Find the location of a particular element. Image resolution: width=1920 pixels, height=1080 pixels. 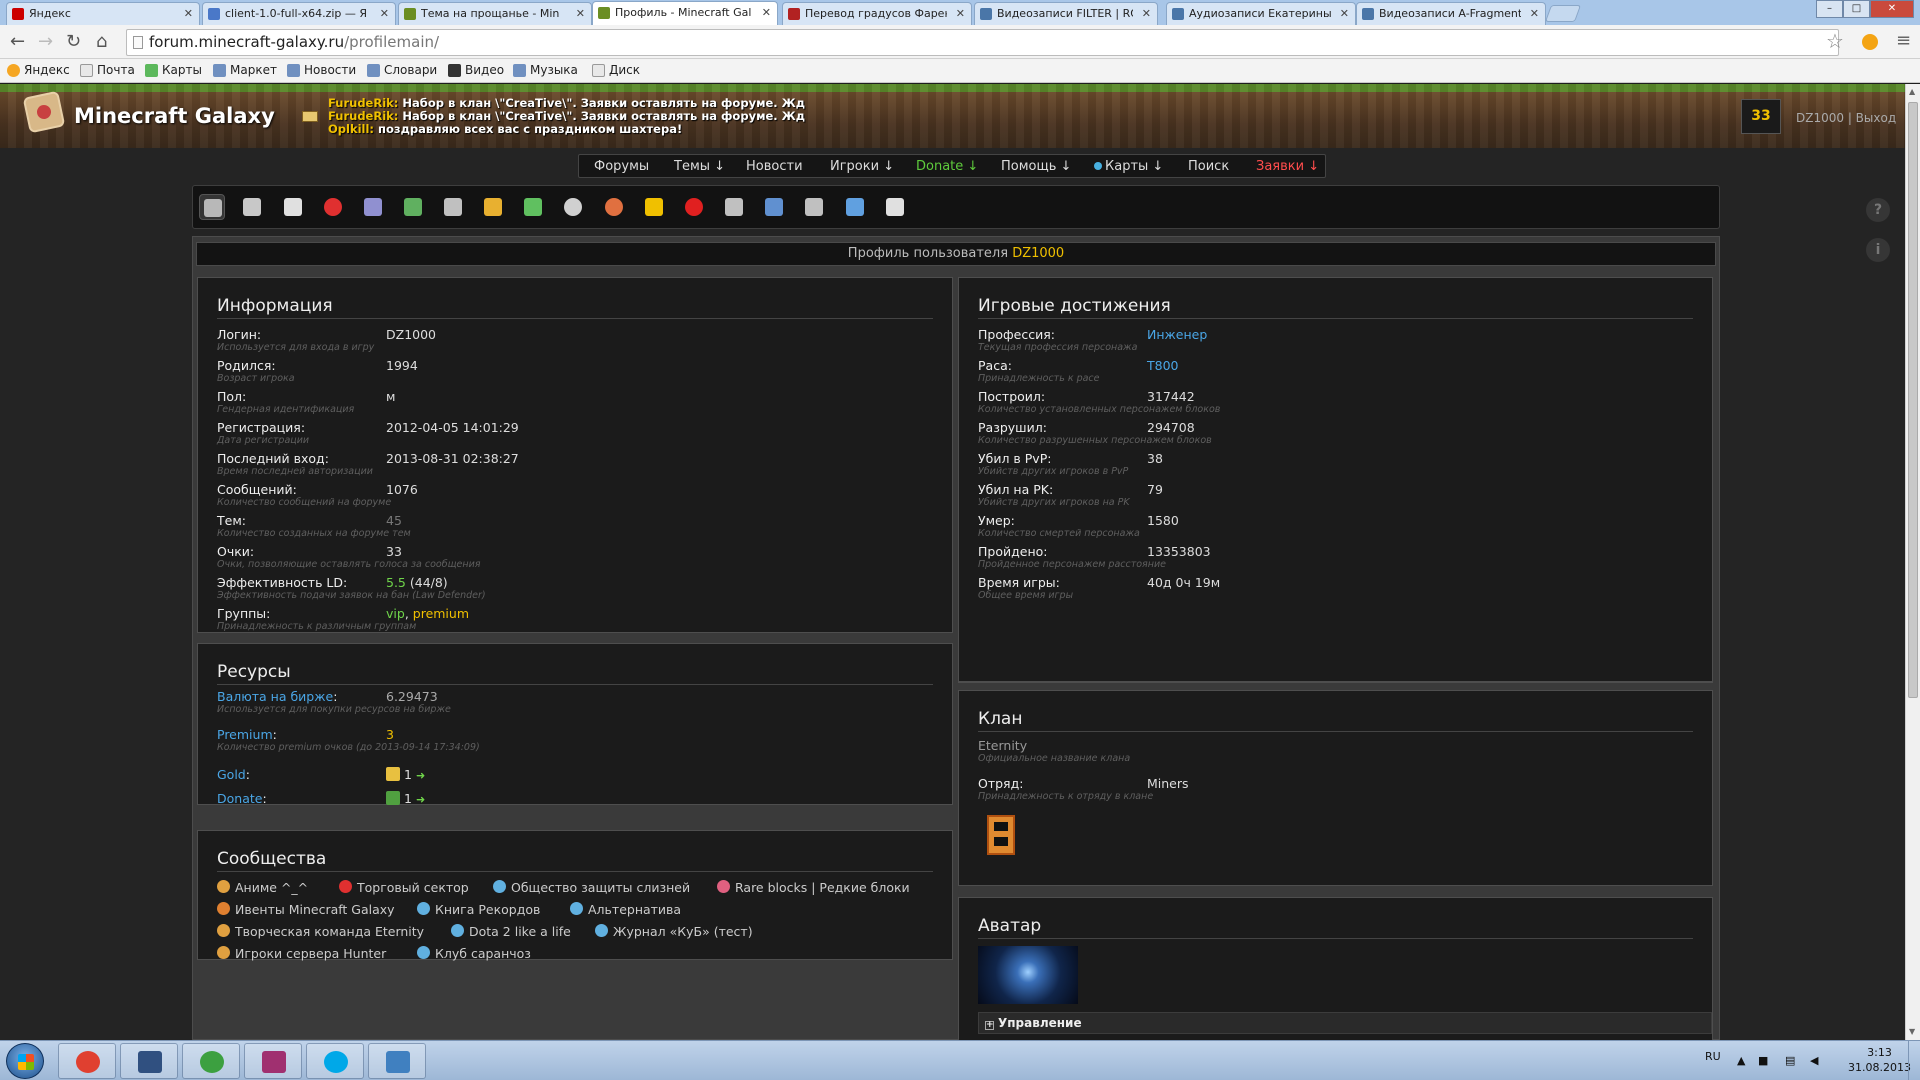

start-button is located at coordinates (25, 1061).